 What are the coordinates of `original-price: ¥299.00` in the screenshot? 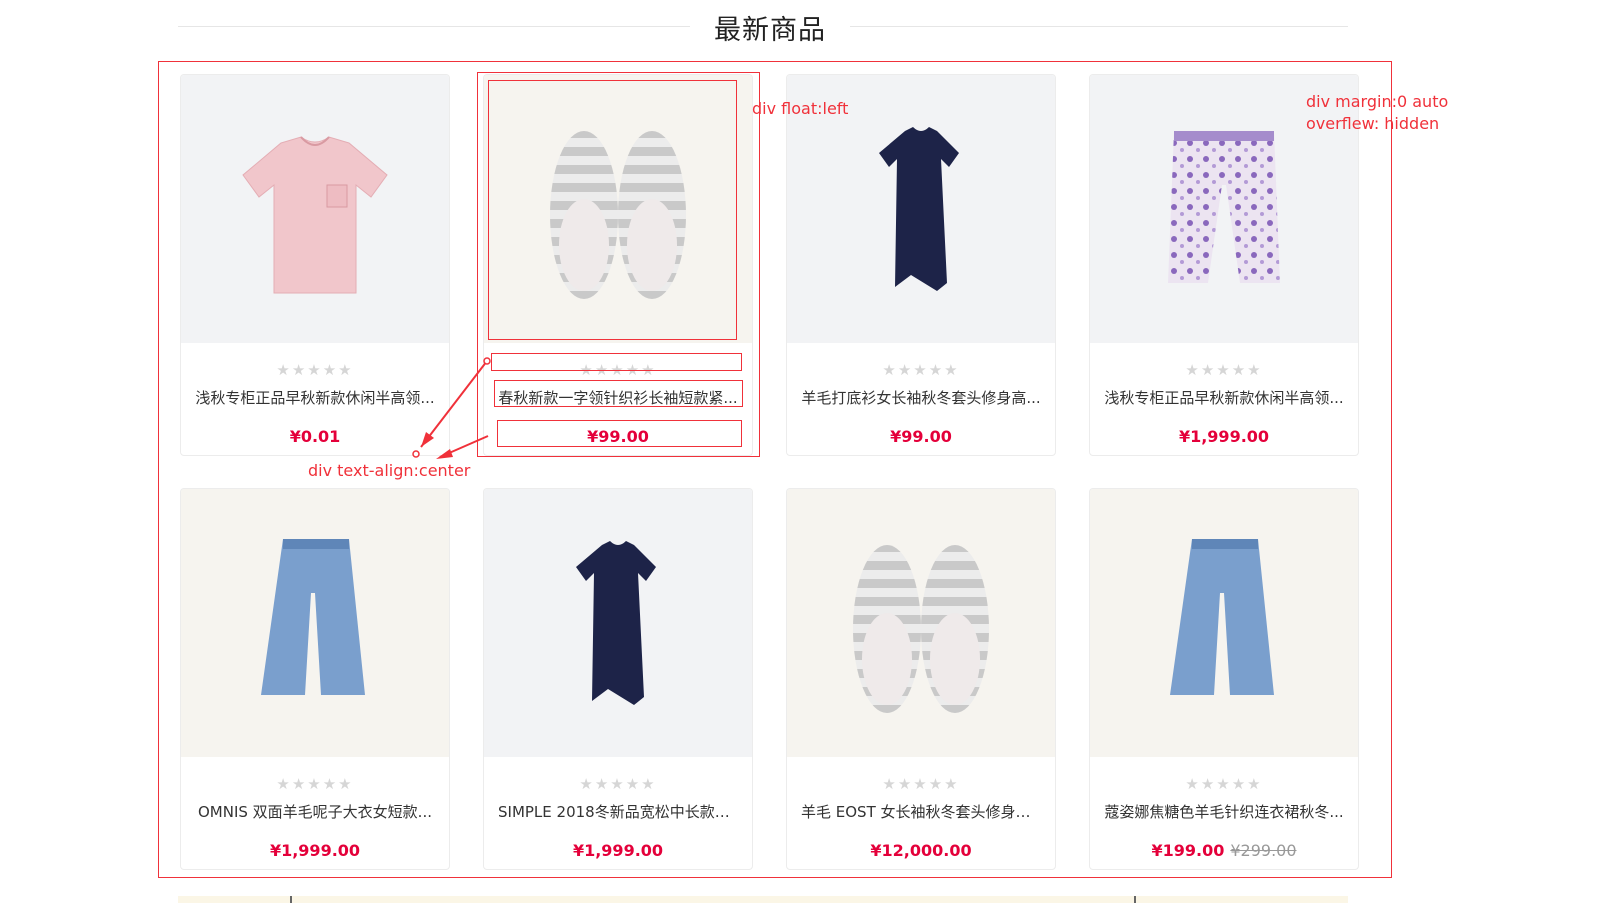 It's located at (1263, 850).